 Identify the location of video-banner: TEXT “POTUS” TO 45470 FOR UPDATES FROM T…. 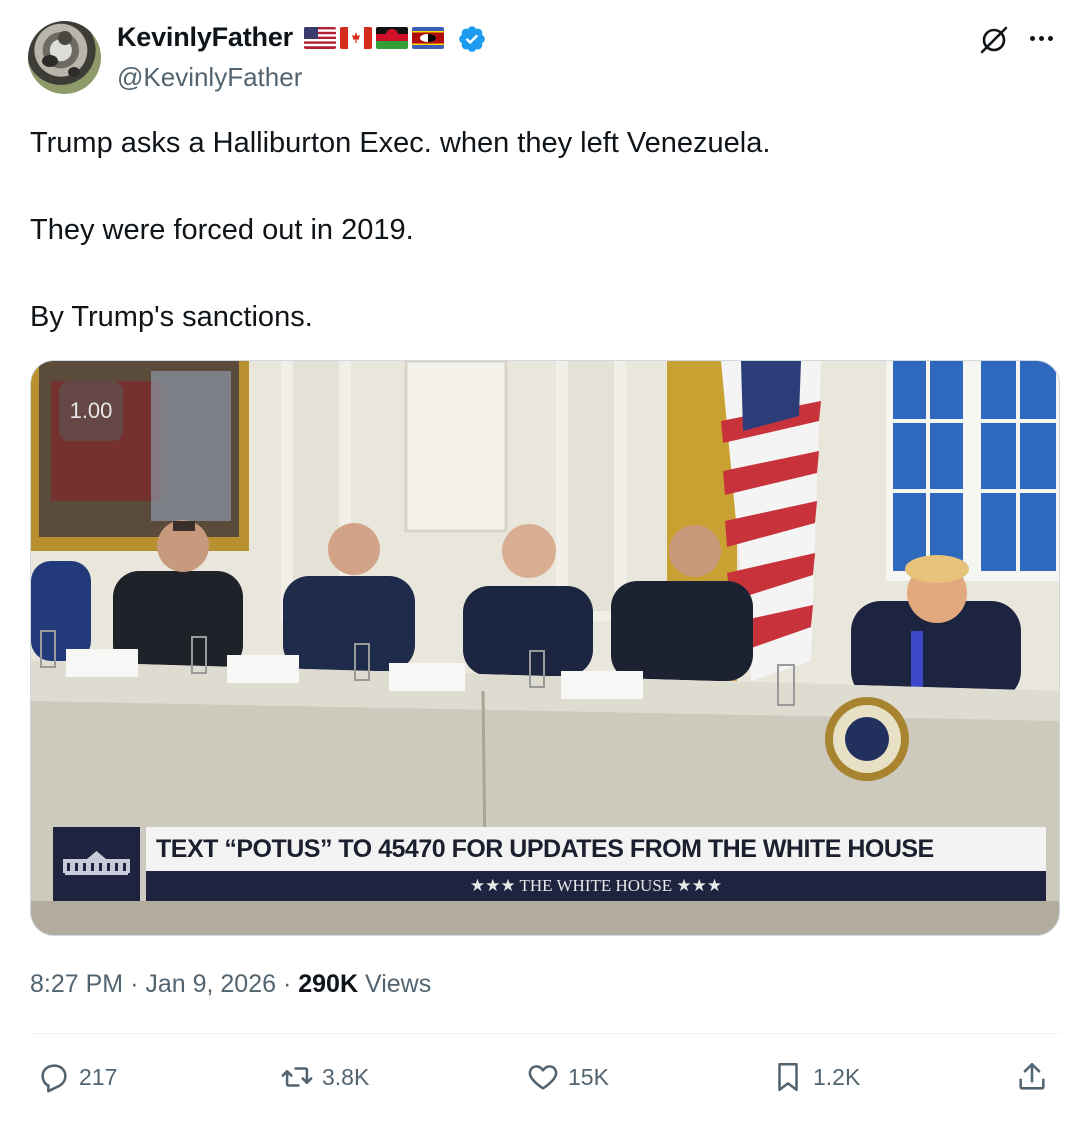
(596, 864).